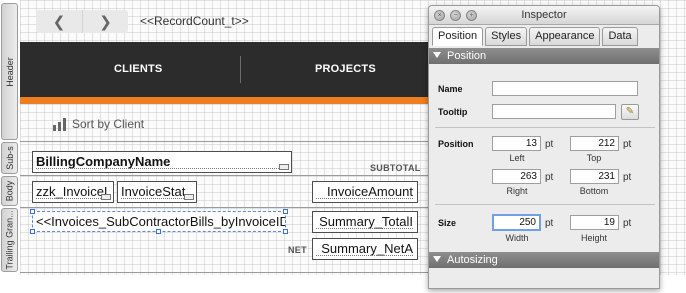 This screenshot has height=293, width=686. What do you see at coordinates (544, 56) in the screenshot?
I see `position-section-header: Position` at bounding box center [544, 56].